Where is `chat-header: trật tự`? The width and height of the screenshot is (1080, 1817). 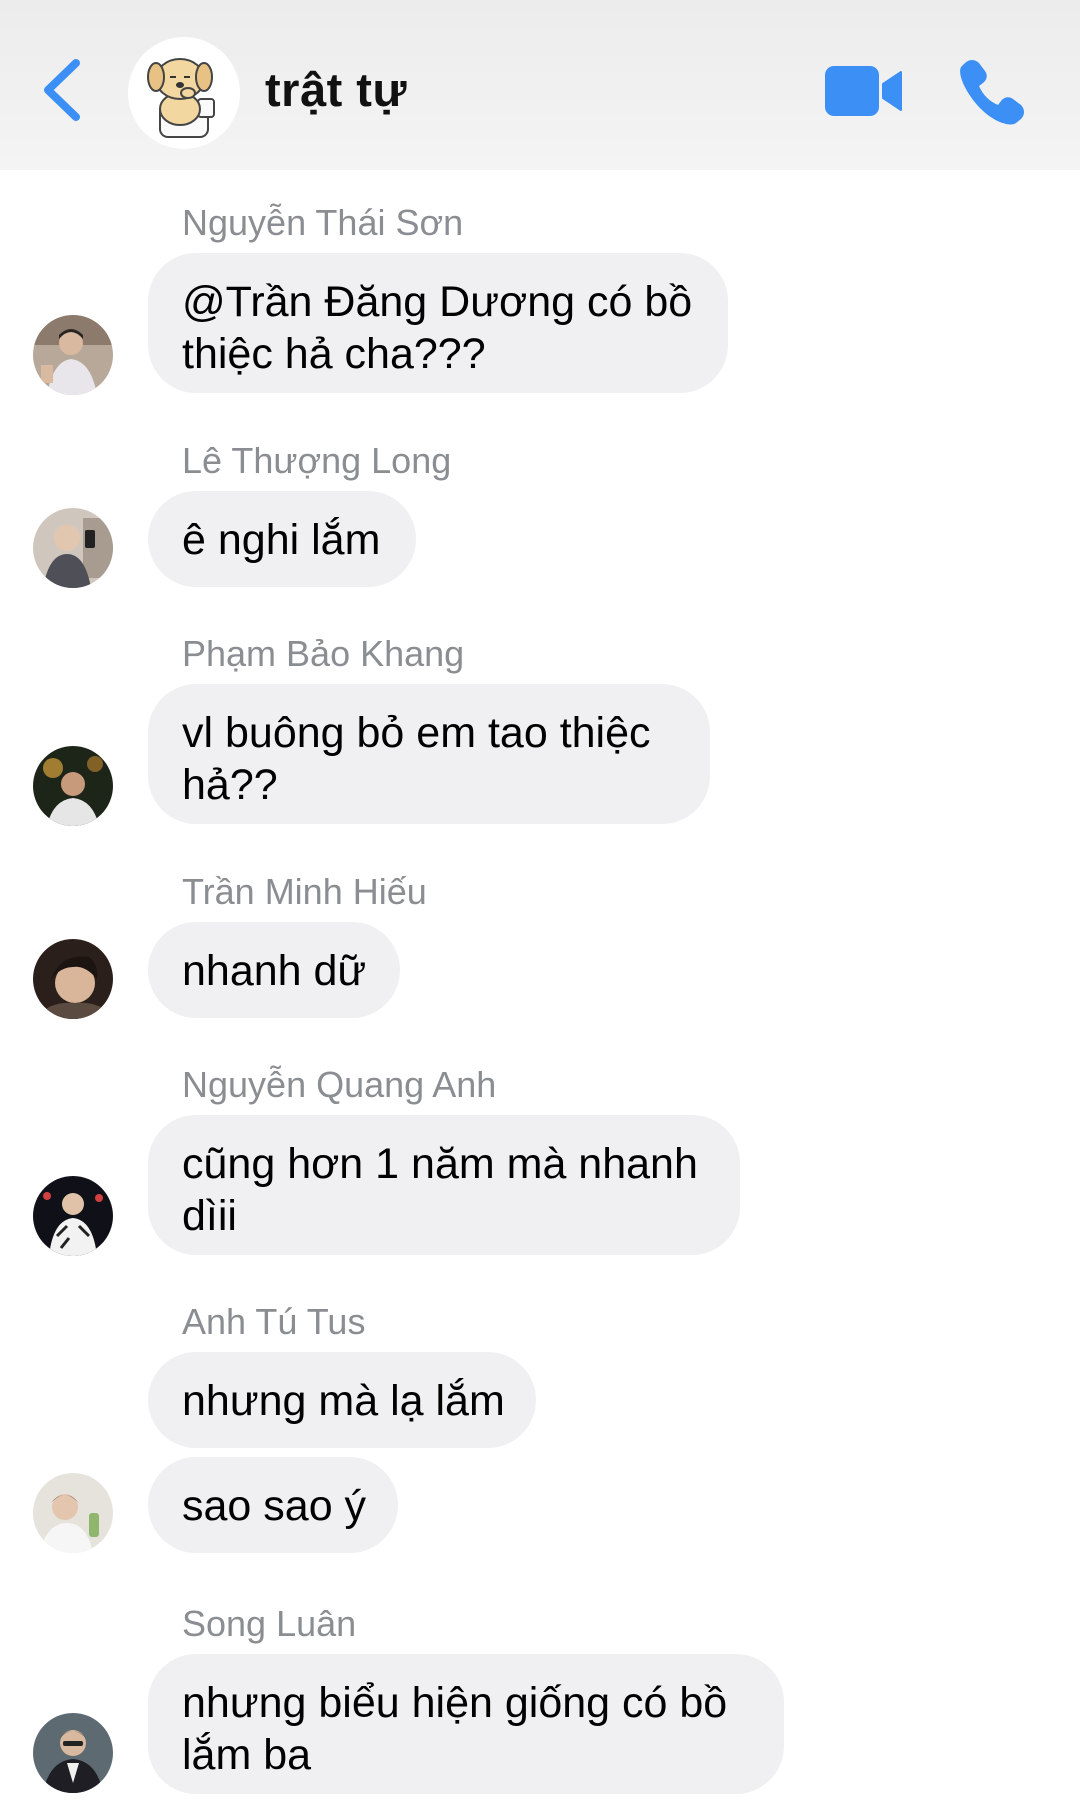
chat-header: trật tự is located at coordinates (540, 85).